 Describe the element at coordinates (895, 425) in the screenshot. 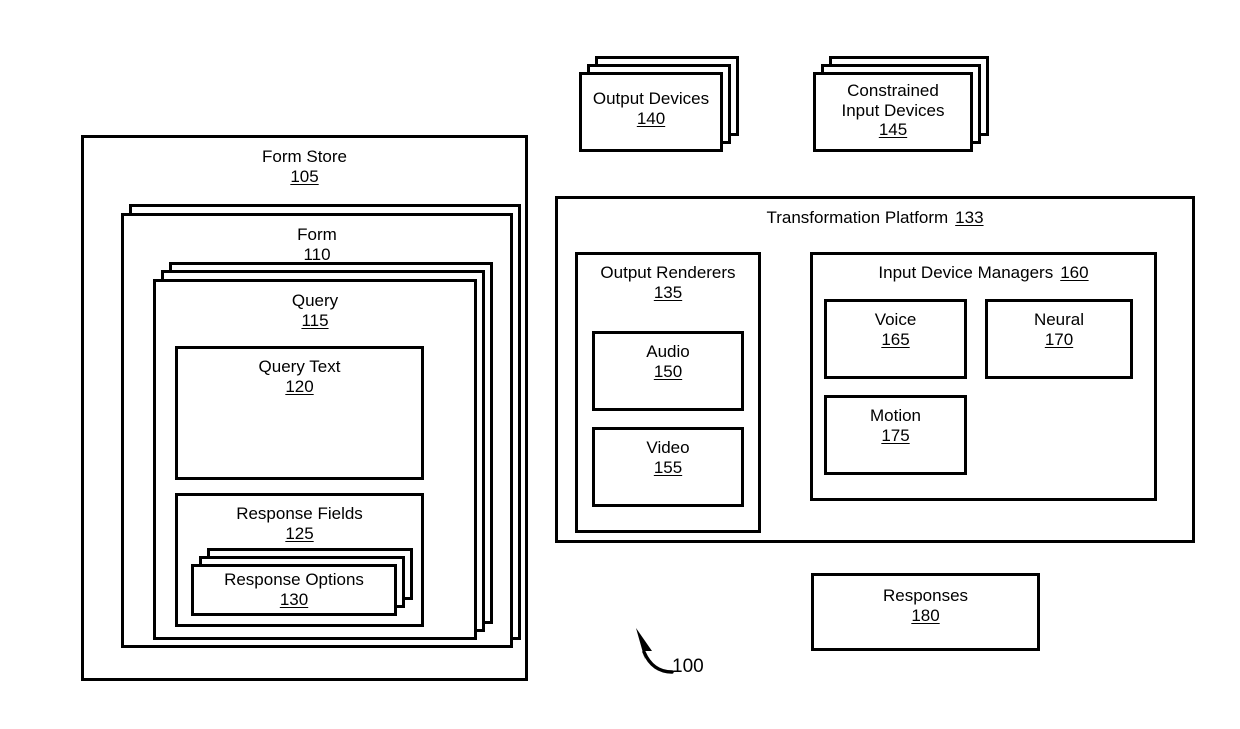

I see `motion-manager-label: Motion 175` at that location.